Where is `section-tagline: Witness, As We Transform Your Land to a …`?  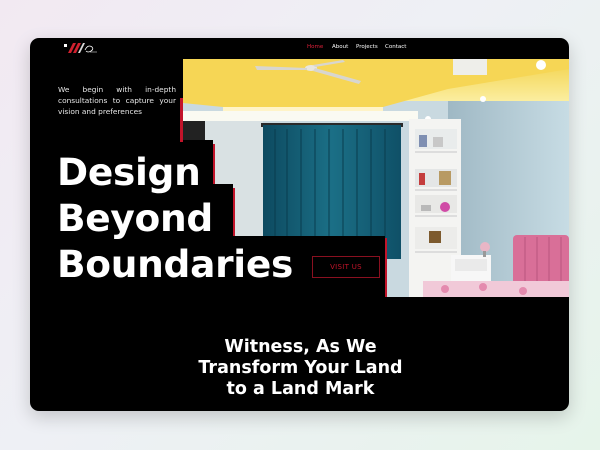
section-tagline: Witness, As We Transform Your Land to a … is located at coordinates (300, 368).